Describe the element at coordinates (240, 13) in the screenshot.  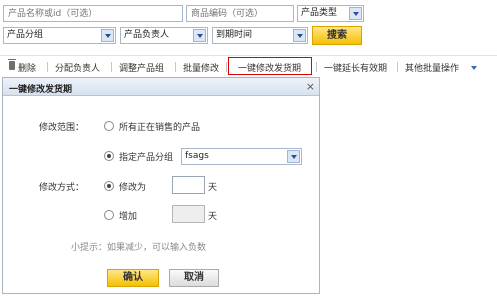
I see `product-code-input` at that location.